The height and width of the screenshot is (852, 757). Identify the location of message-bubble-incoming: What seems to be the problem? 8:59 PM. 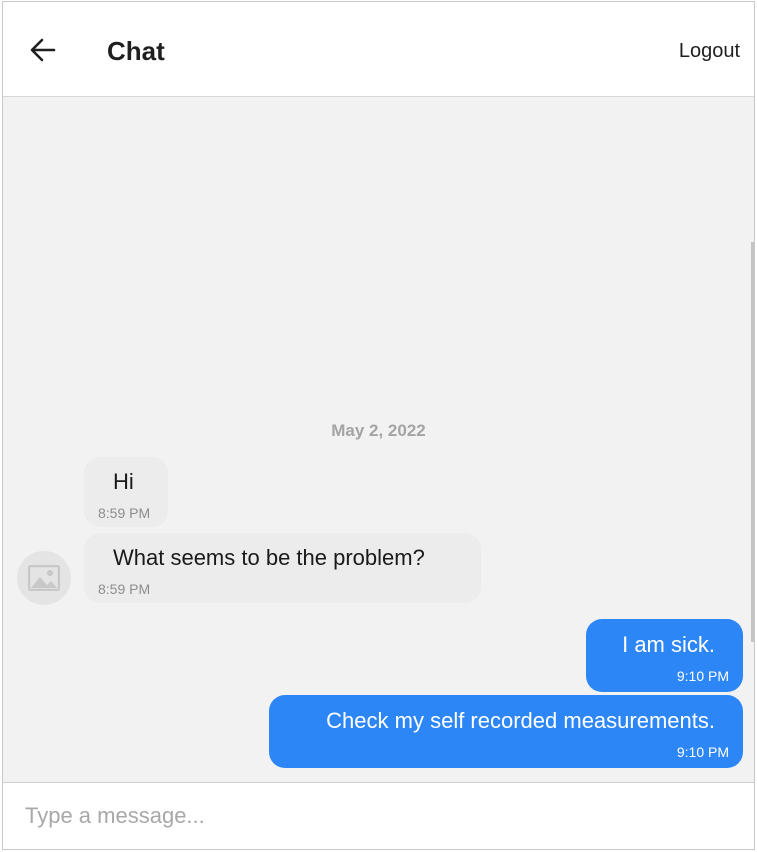
(282, 568).